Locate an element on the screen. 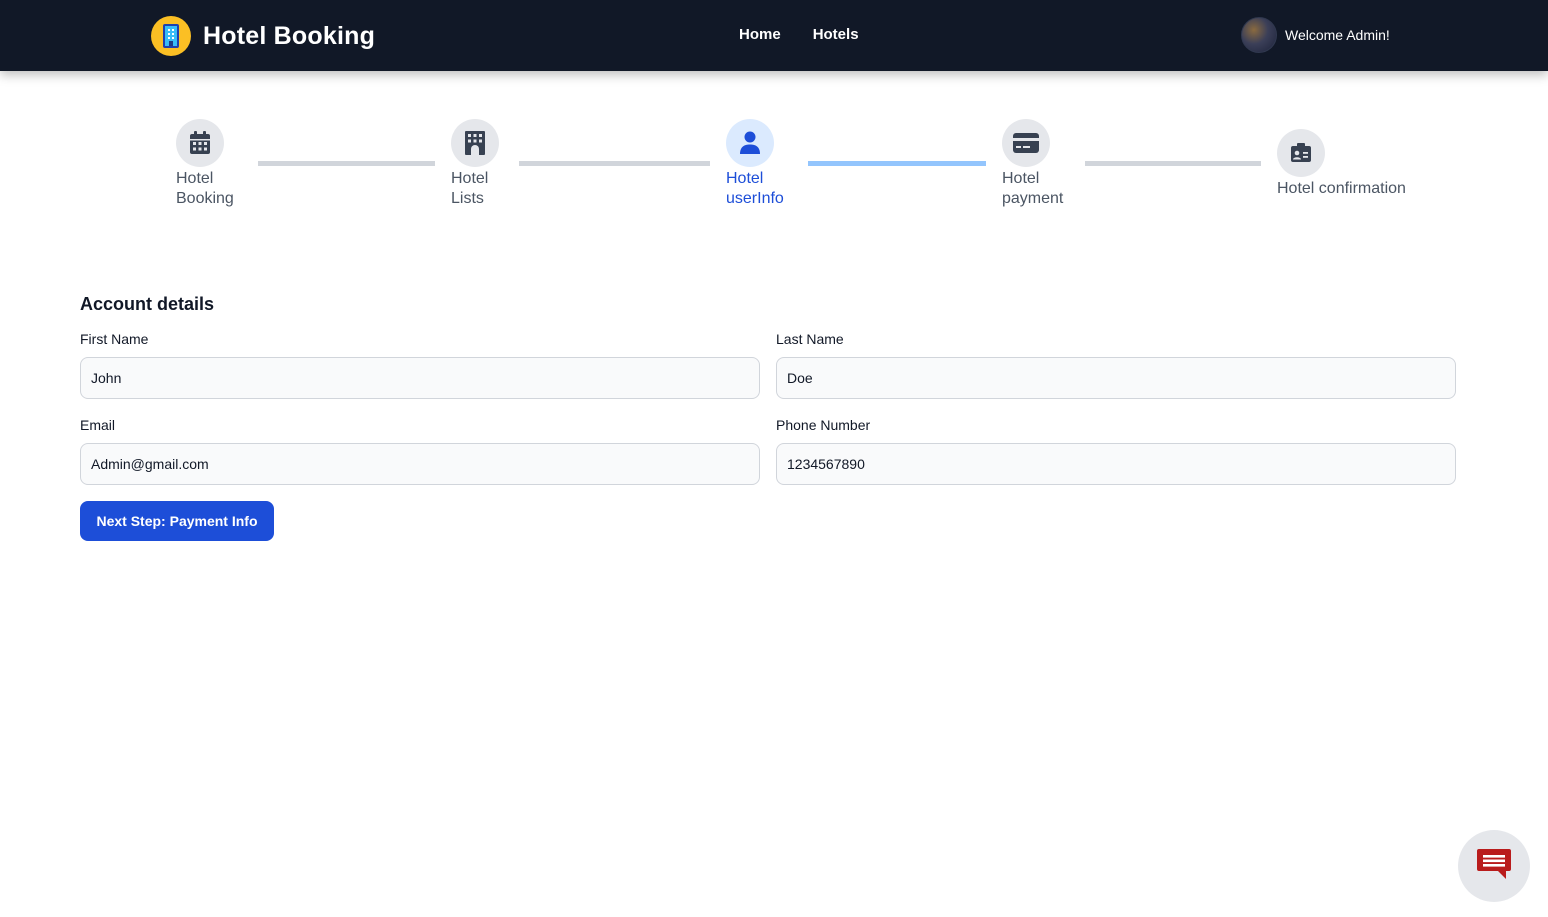  step-hotel-userinfo: Hotel userInfo is located at coordinates (766, 164).